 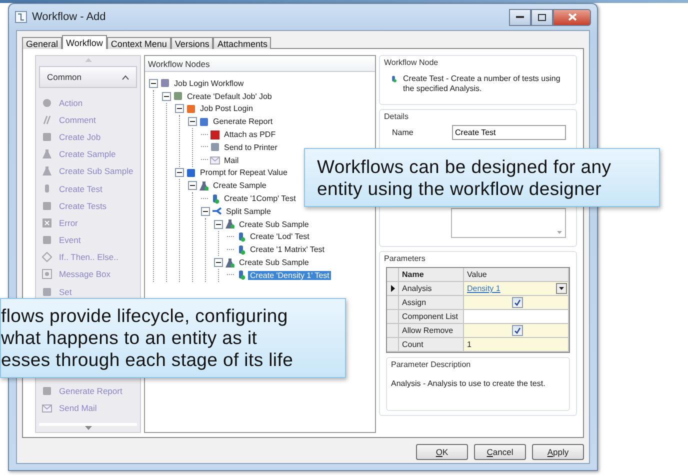 What do you see at coordinates (239, 185) in the screenshot?
I see `tree-node: Create Sample` at bounding box center [239, 185].